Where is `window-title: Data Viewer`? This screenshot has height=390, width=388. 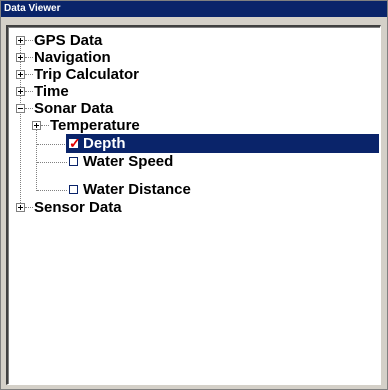
window-title: Data Viewer is located at coordinates (194, 9).